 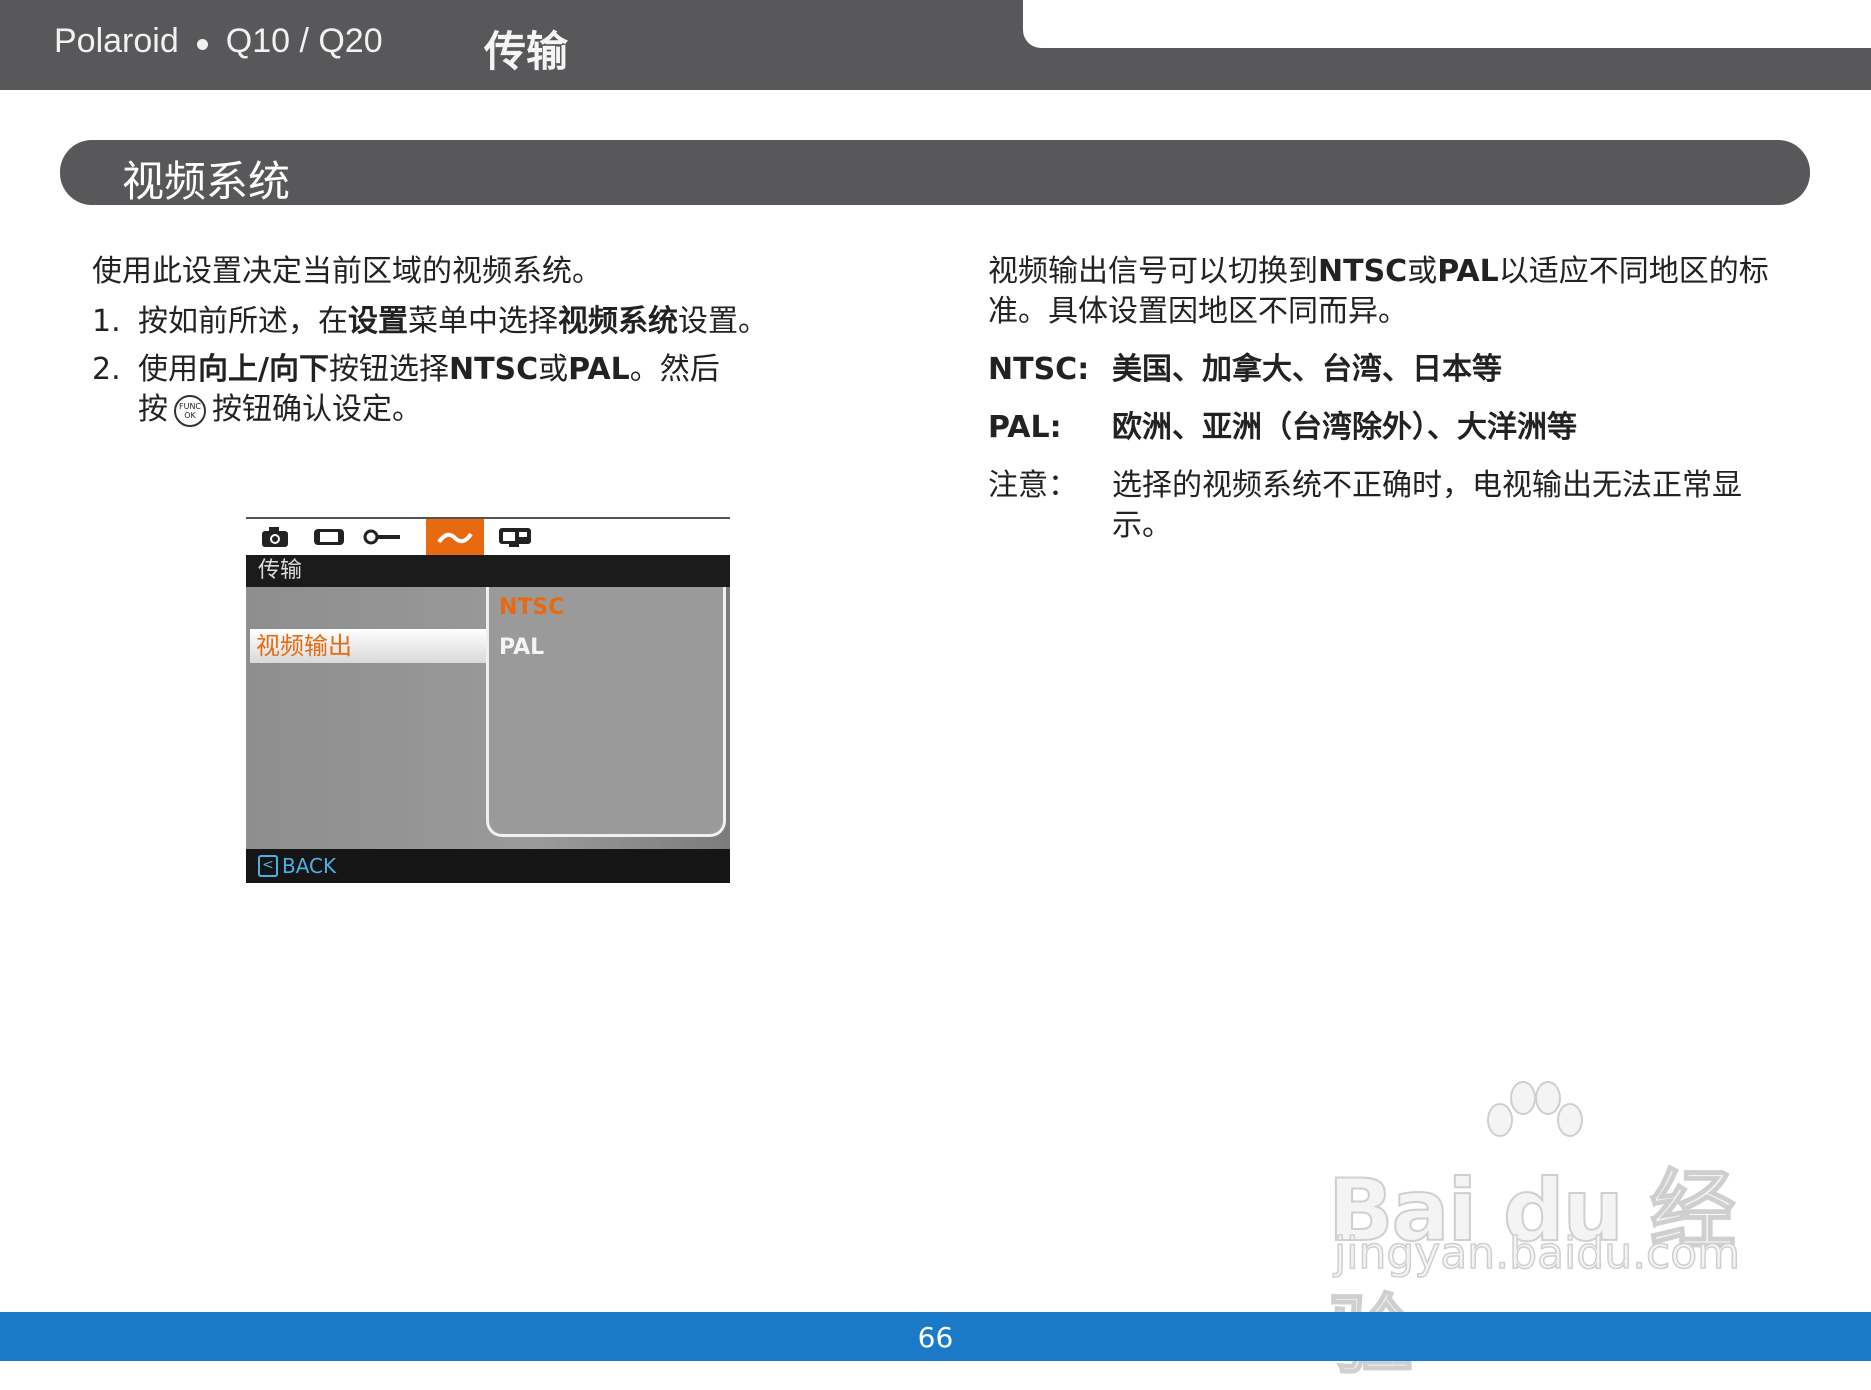 I want to click on top-header-bar: Polaroid Q10 / Q20 传输, so click(x=935, y=45).